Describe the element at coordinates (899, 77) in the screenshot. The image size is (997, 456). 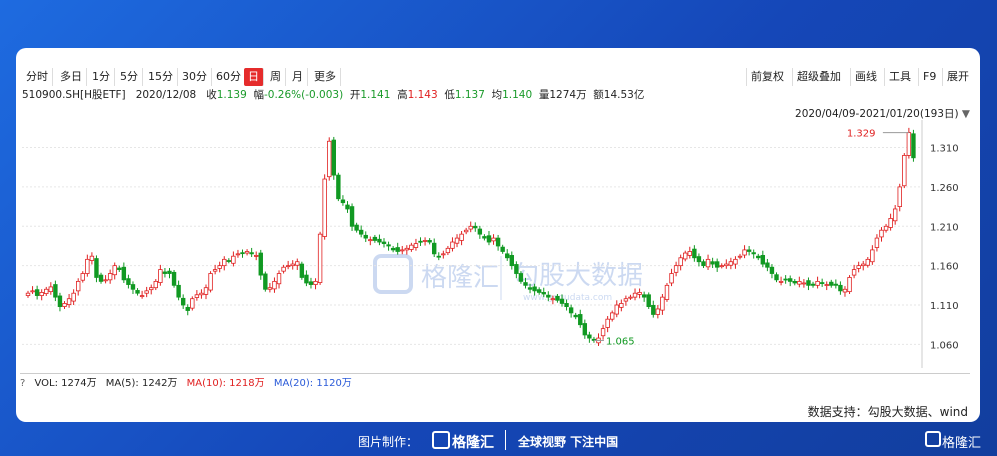
I see `toolbar-right-3: 工具` at that location.